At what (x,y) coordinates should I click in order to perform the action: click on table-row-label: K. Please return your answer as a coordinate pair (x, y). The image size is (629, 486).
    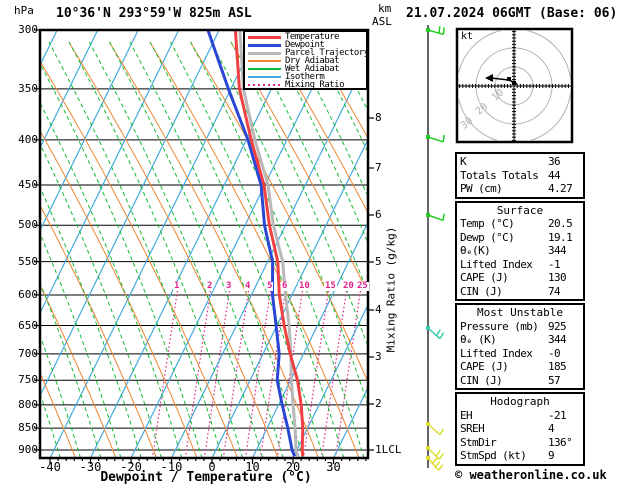
    Looking at the image, I should click on (463, 161).